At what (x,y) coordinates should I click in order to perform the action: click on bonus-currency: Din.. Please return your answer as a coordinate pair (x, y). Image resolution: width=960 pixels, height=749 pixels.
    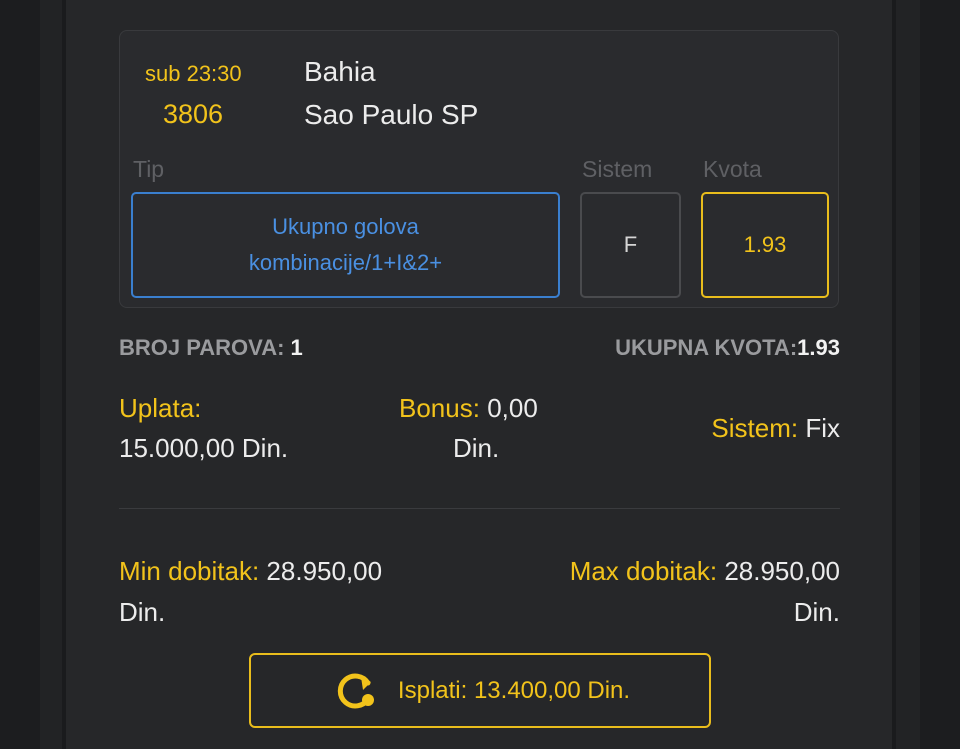
    Looking at the image, I should click on (476, 448).